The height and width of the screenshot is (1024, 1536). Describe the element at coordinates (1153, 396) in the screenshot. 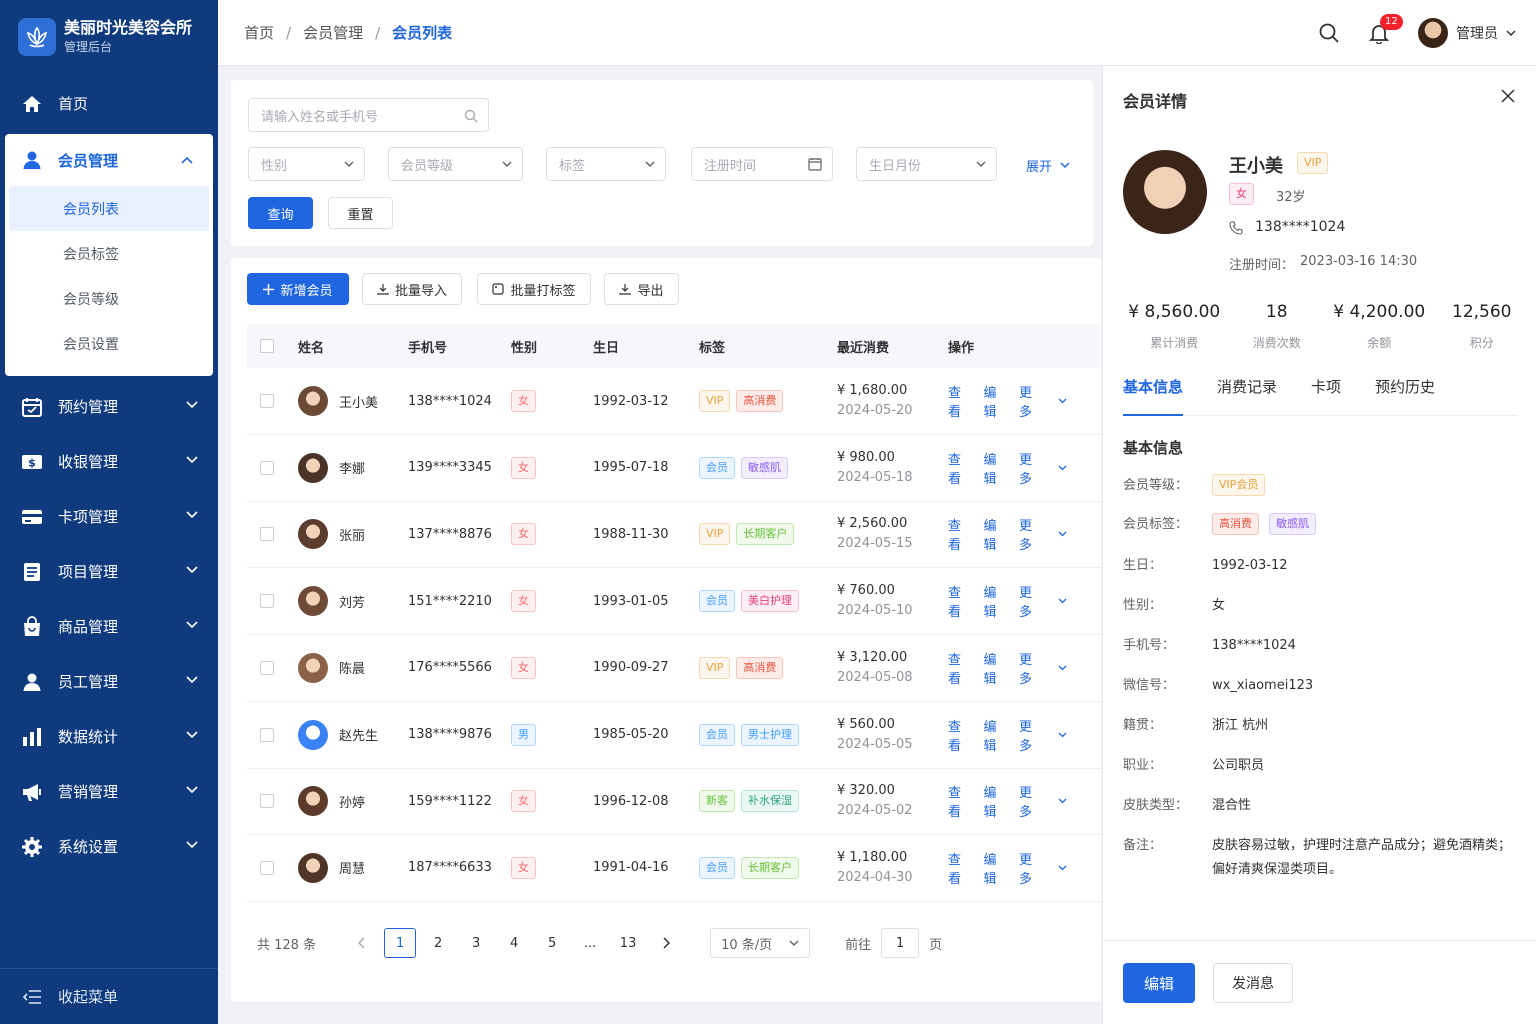

I see `tab-basic-info: 基本信息` at that location.